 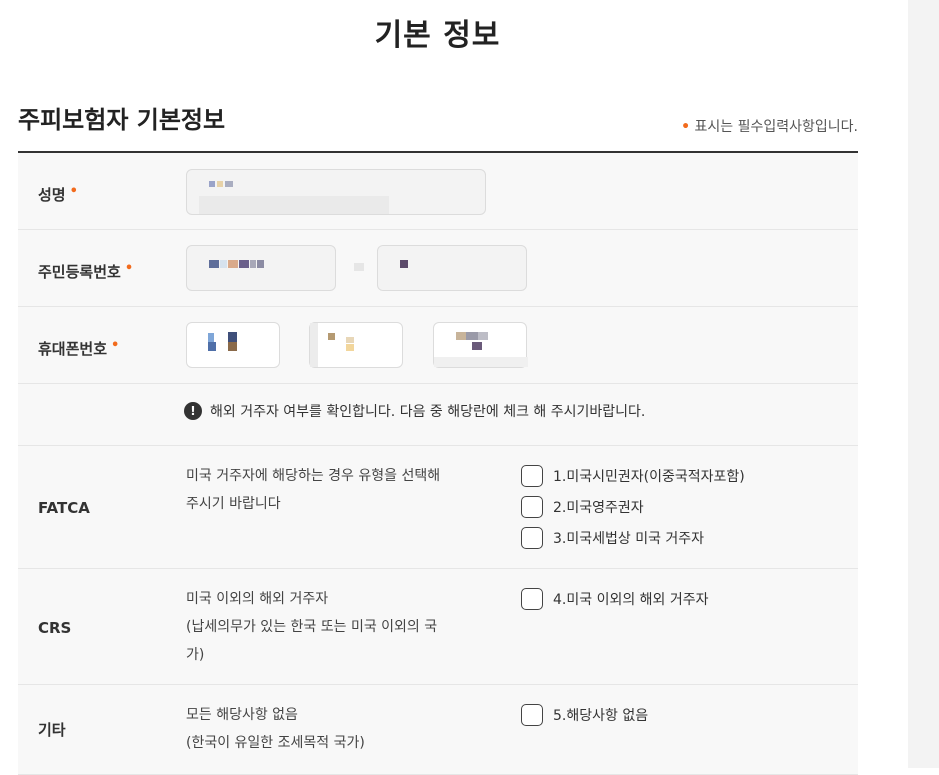 I want to click on label-name: 성명 •, so click(x=58, y=194).